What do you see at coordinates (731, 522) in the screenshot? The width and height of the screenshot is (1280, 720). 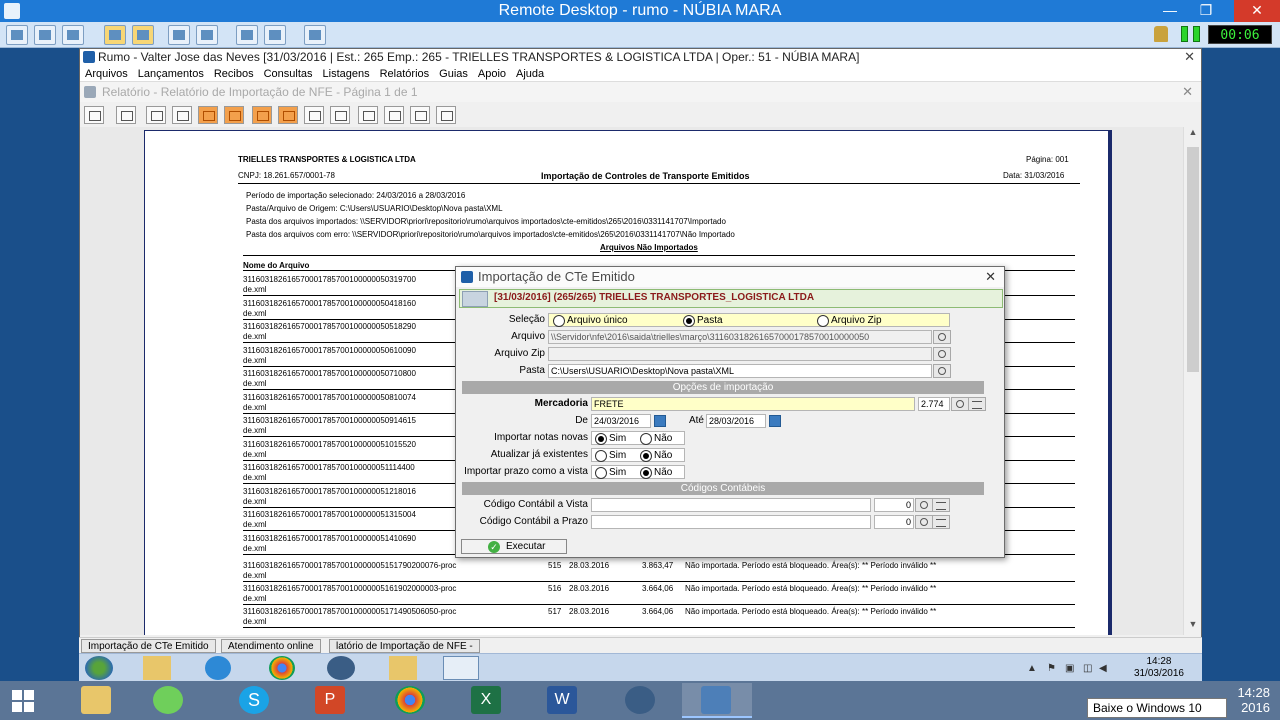 I see `prazo-cc-field` at bounding box center [731, 522].